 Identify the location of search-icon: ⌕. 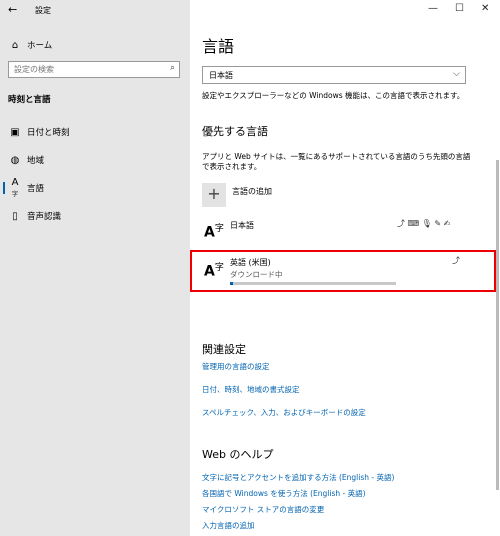
(172, 68).